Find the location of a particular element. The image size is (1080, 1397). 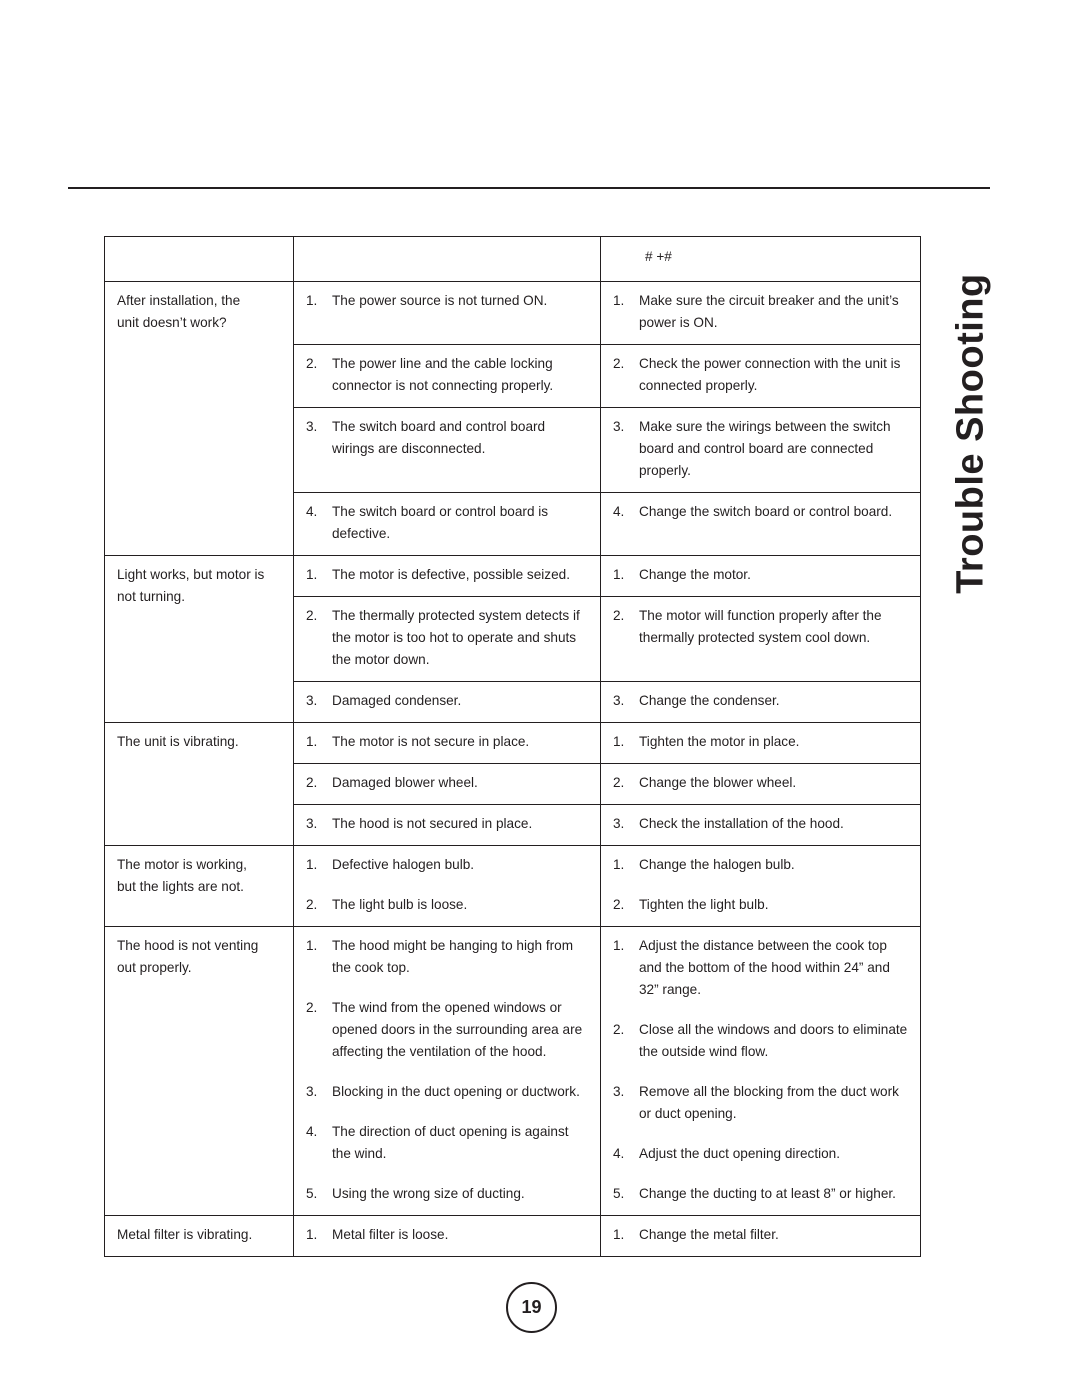

numbered-item: 1. Change the motor. is located at coordinates (761, 575).